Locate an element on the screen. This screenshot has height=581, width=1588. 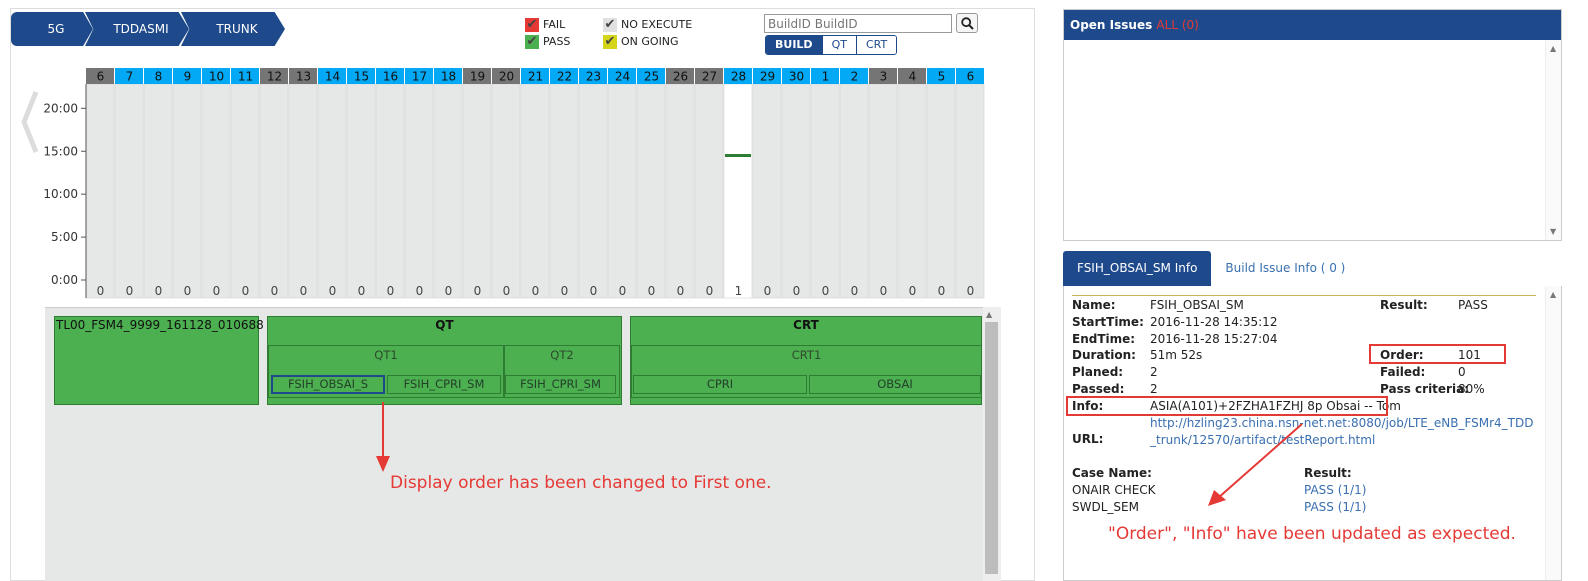
start-time-value: 2016-11-28 14:35:12 is located at coordinates (1214, 322).